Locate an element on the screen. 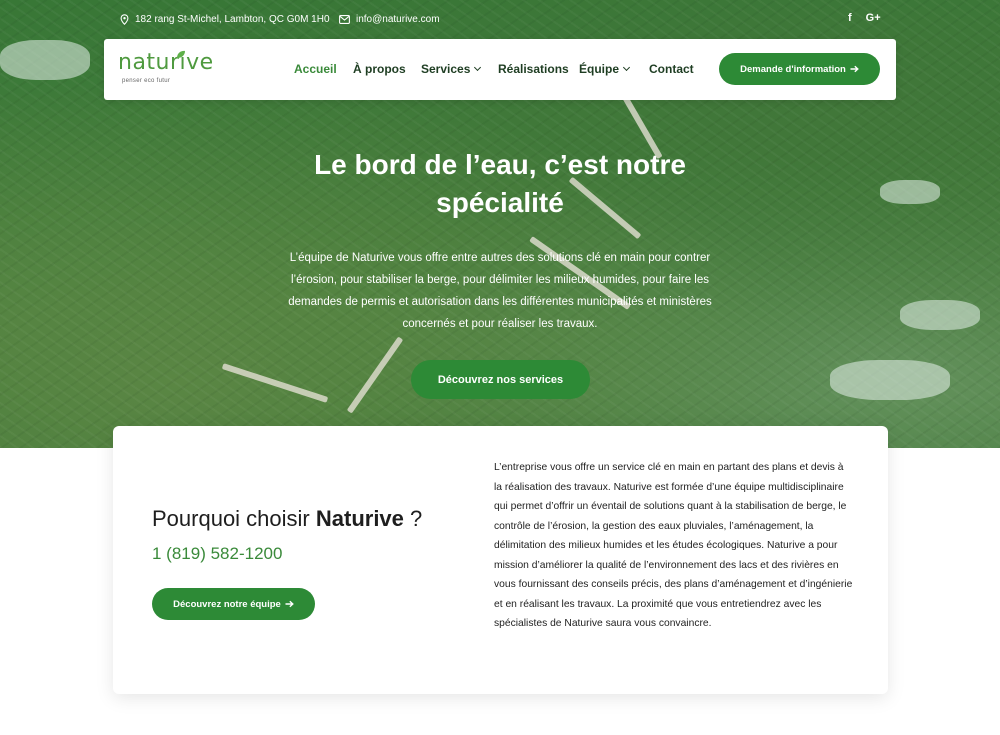  nav-label: Accueil is located at coordinates (315, 69).